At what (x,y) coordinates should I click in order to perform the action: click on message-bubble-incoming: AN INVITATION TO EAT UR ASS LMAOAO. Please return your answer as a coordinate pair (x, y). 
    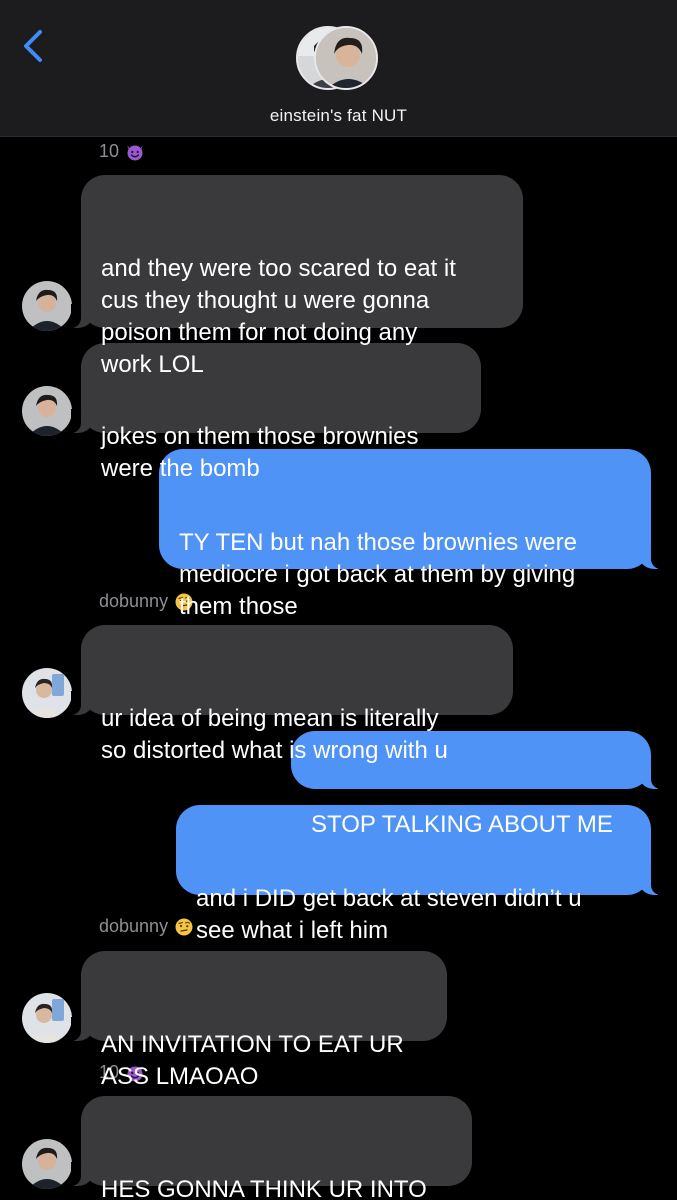
    Looking at the image, I should click on (259, 1020).